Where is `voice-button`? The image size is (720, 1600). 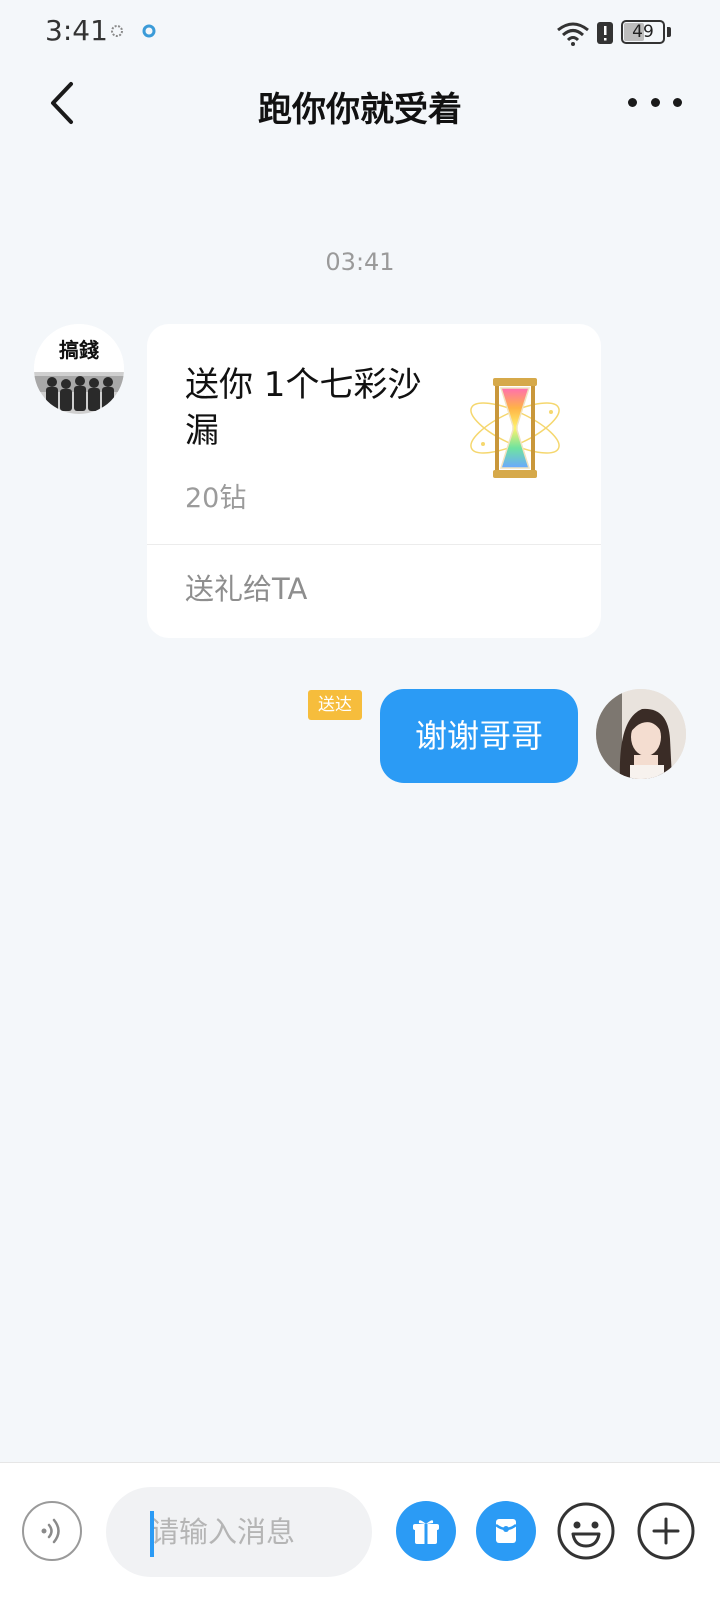 voice-button is located at coordinates (52, 1531).